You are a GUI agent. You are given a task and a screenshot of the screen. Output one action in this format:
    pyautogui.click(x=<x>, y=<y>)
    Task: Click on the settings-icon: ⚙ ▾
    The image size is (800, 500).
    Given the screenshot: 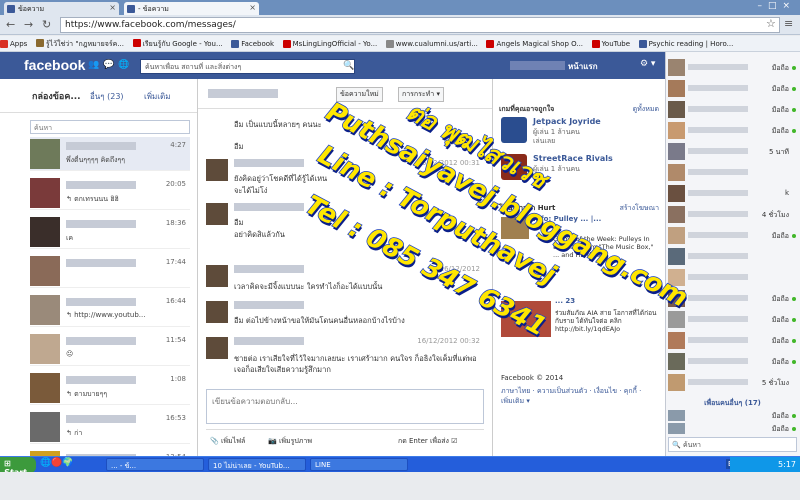 What is the action you would take?
    pyautogui.click(x=647, y=64)
    